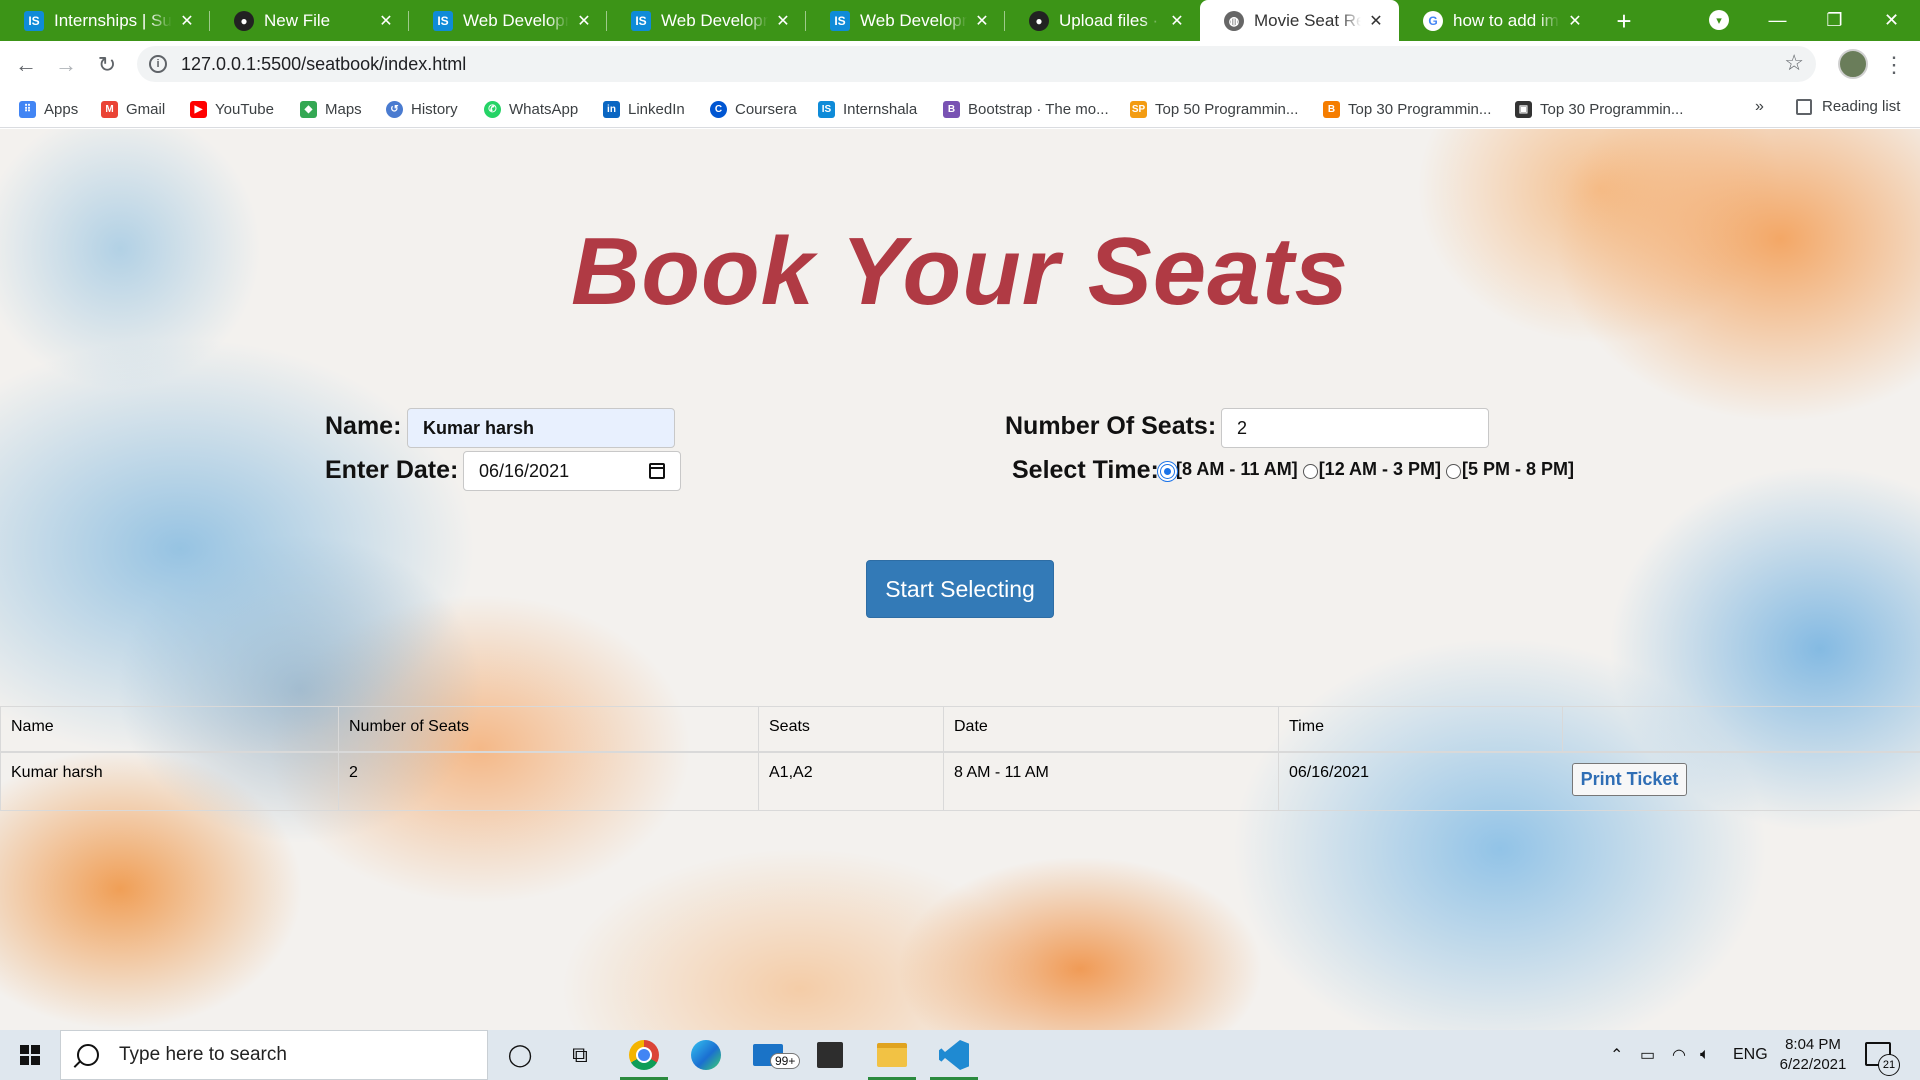 This screenshot has height=1080, width=1920. I want to click on tab-web-development-2: IS Web Development ✕, so click(706, 20).